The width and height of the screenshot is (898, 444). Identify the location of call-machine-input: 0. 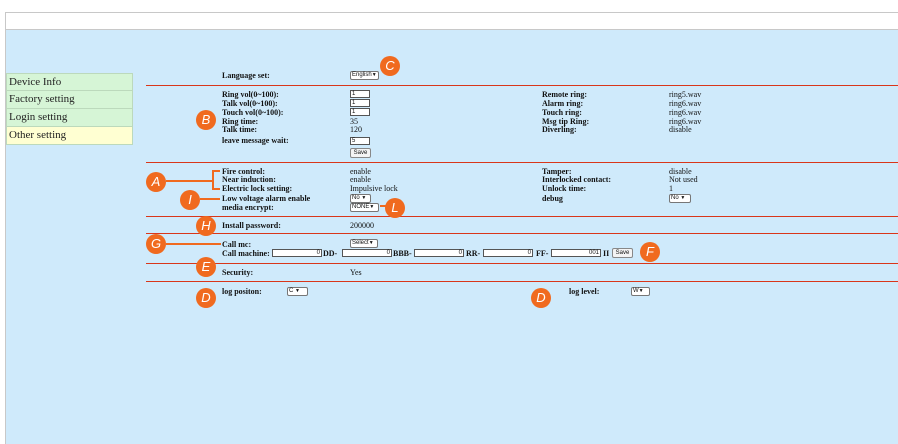
(297, 253).